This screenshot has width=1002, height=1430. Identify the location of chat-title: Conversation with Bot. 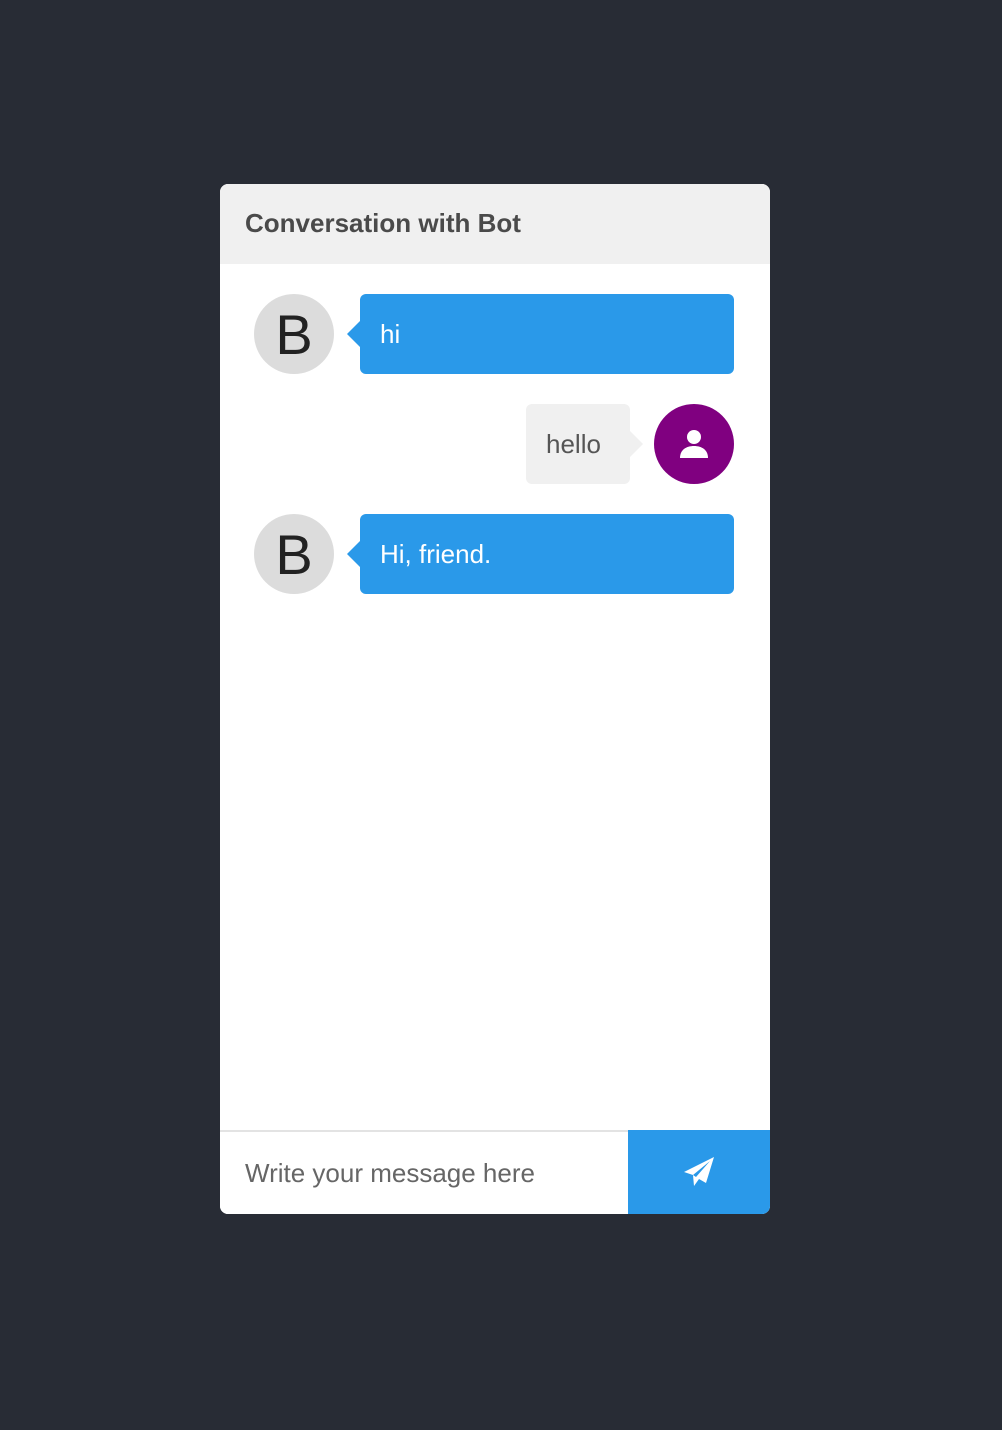
(383, 223).